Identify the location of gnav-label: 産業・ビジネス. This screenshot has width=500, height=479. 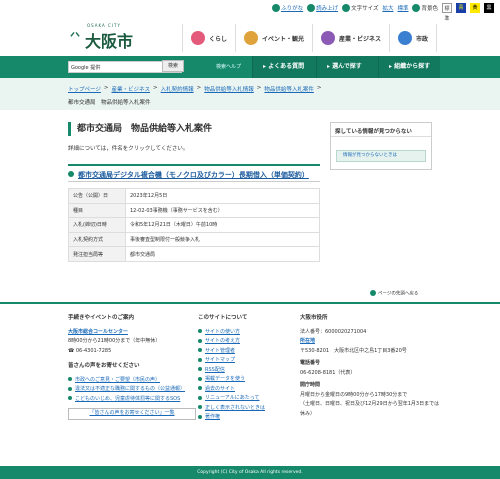
(360, 39).